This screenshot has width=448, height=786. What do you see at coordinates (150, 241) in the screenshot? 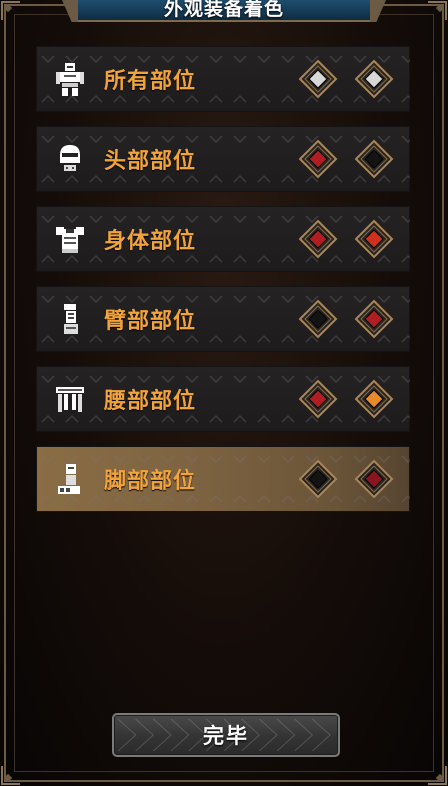
I see `part-label: 身体部位` at bounding box center [150, 241].